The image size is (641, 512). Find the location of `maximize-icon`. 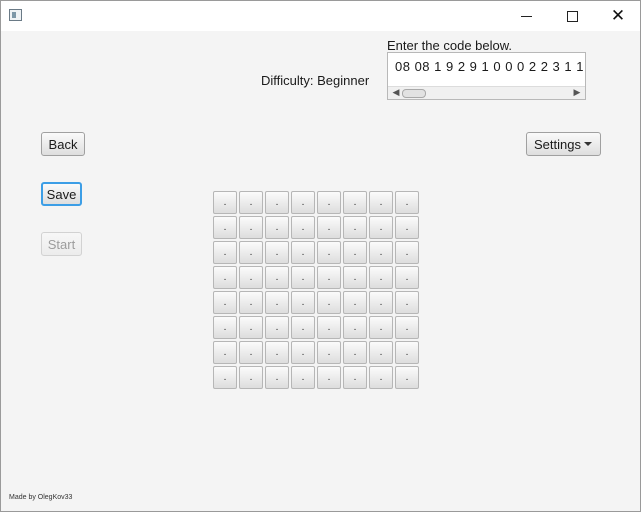

maximize-icon is located at coordinates (572, 16).